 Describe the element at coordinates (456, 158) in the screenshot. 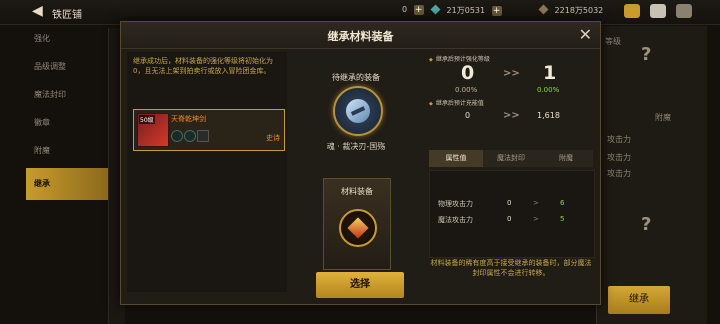

I see `tab-attributes: 属性值` at that location.